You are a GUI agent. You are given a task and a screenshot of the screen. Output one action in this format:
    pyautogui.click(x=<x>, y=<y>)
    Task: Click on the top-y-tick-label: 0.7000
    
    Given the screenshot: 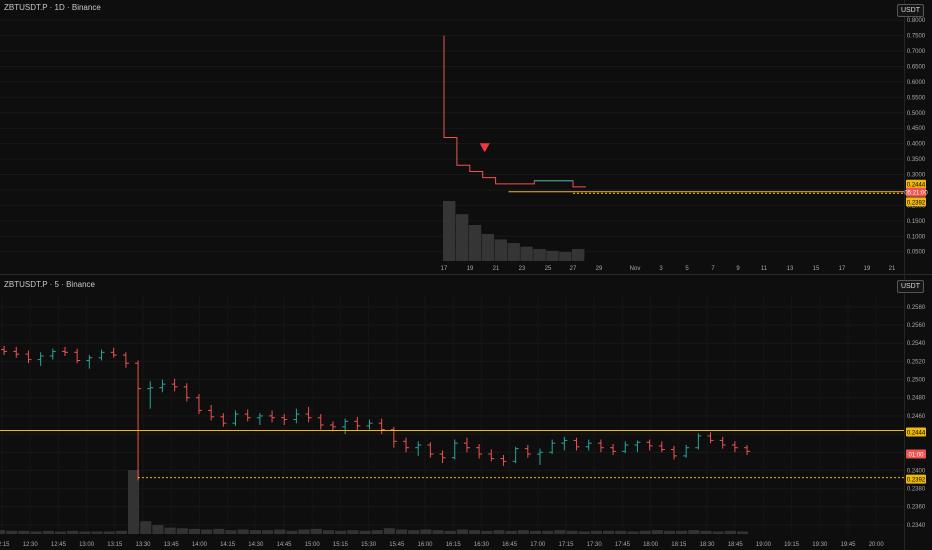 What is the action you would take?
    pyautogui.click(x=916, y=52)
    